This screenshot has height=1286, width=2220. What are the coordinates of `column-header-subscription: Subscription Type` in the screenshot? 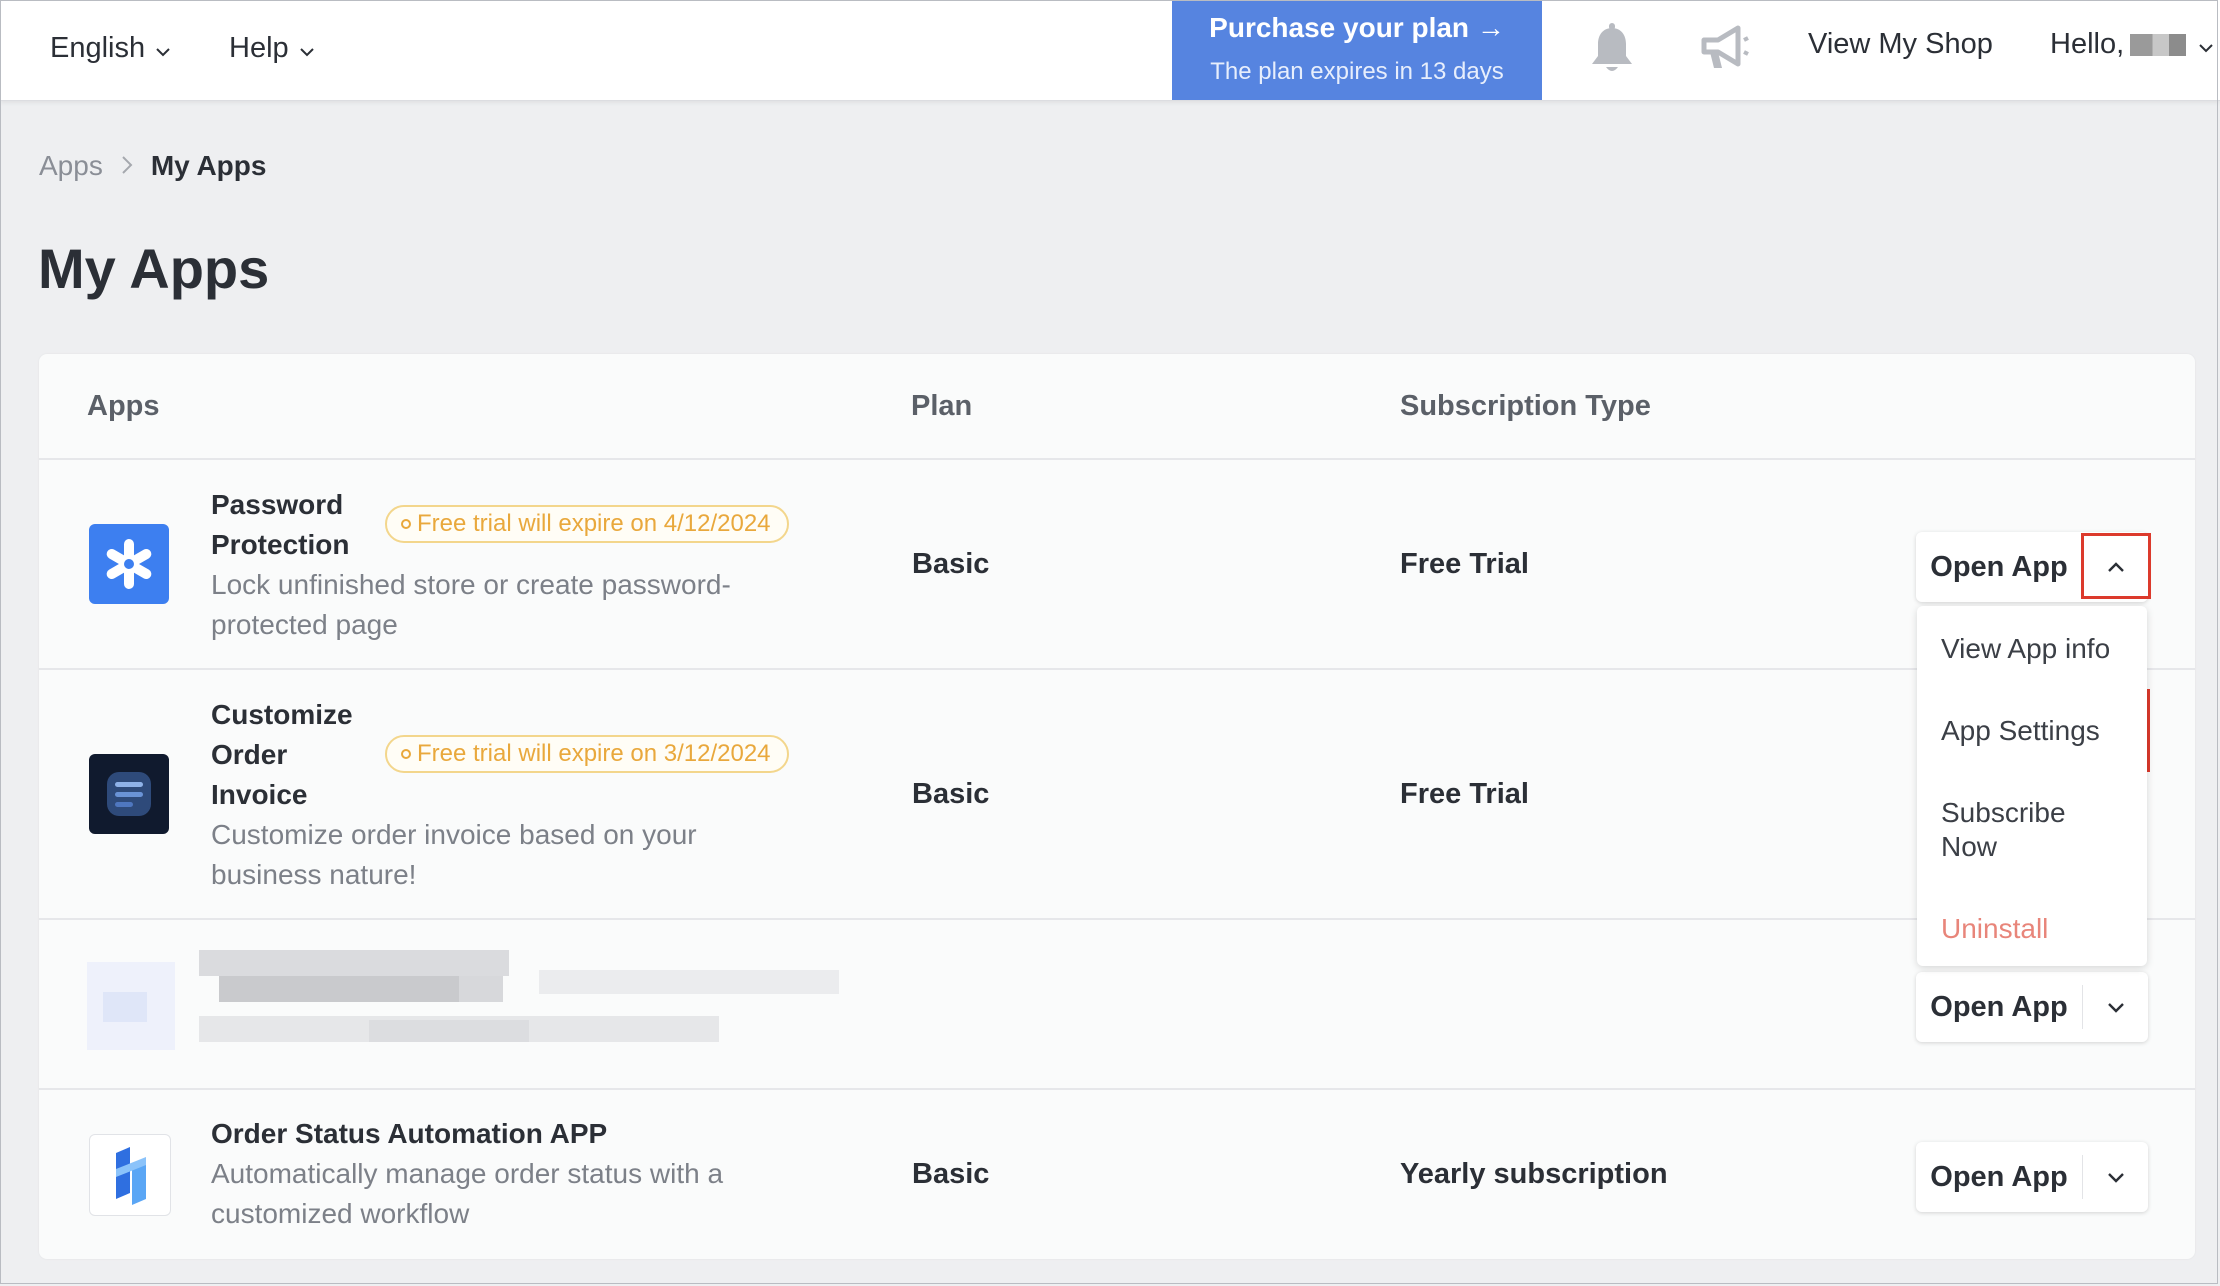 It's located at (1525, 406).